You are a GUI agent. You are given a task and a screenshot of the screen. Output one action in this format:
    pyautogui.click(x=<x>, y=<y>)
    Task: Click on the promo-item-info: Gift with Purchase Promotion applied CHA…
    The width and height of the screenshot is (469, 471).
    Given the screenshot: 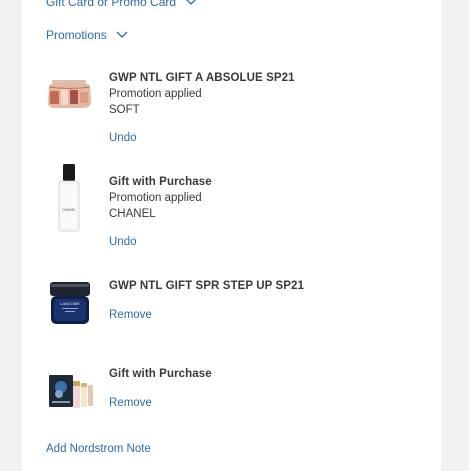 What is the action you would take?
    pyautogui.click(x=269, y=212)
    